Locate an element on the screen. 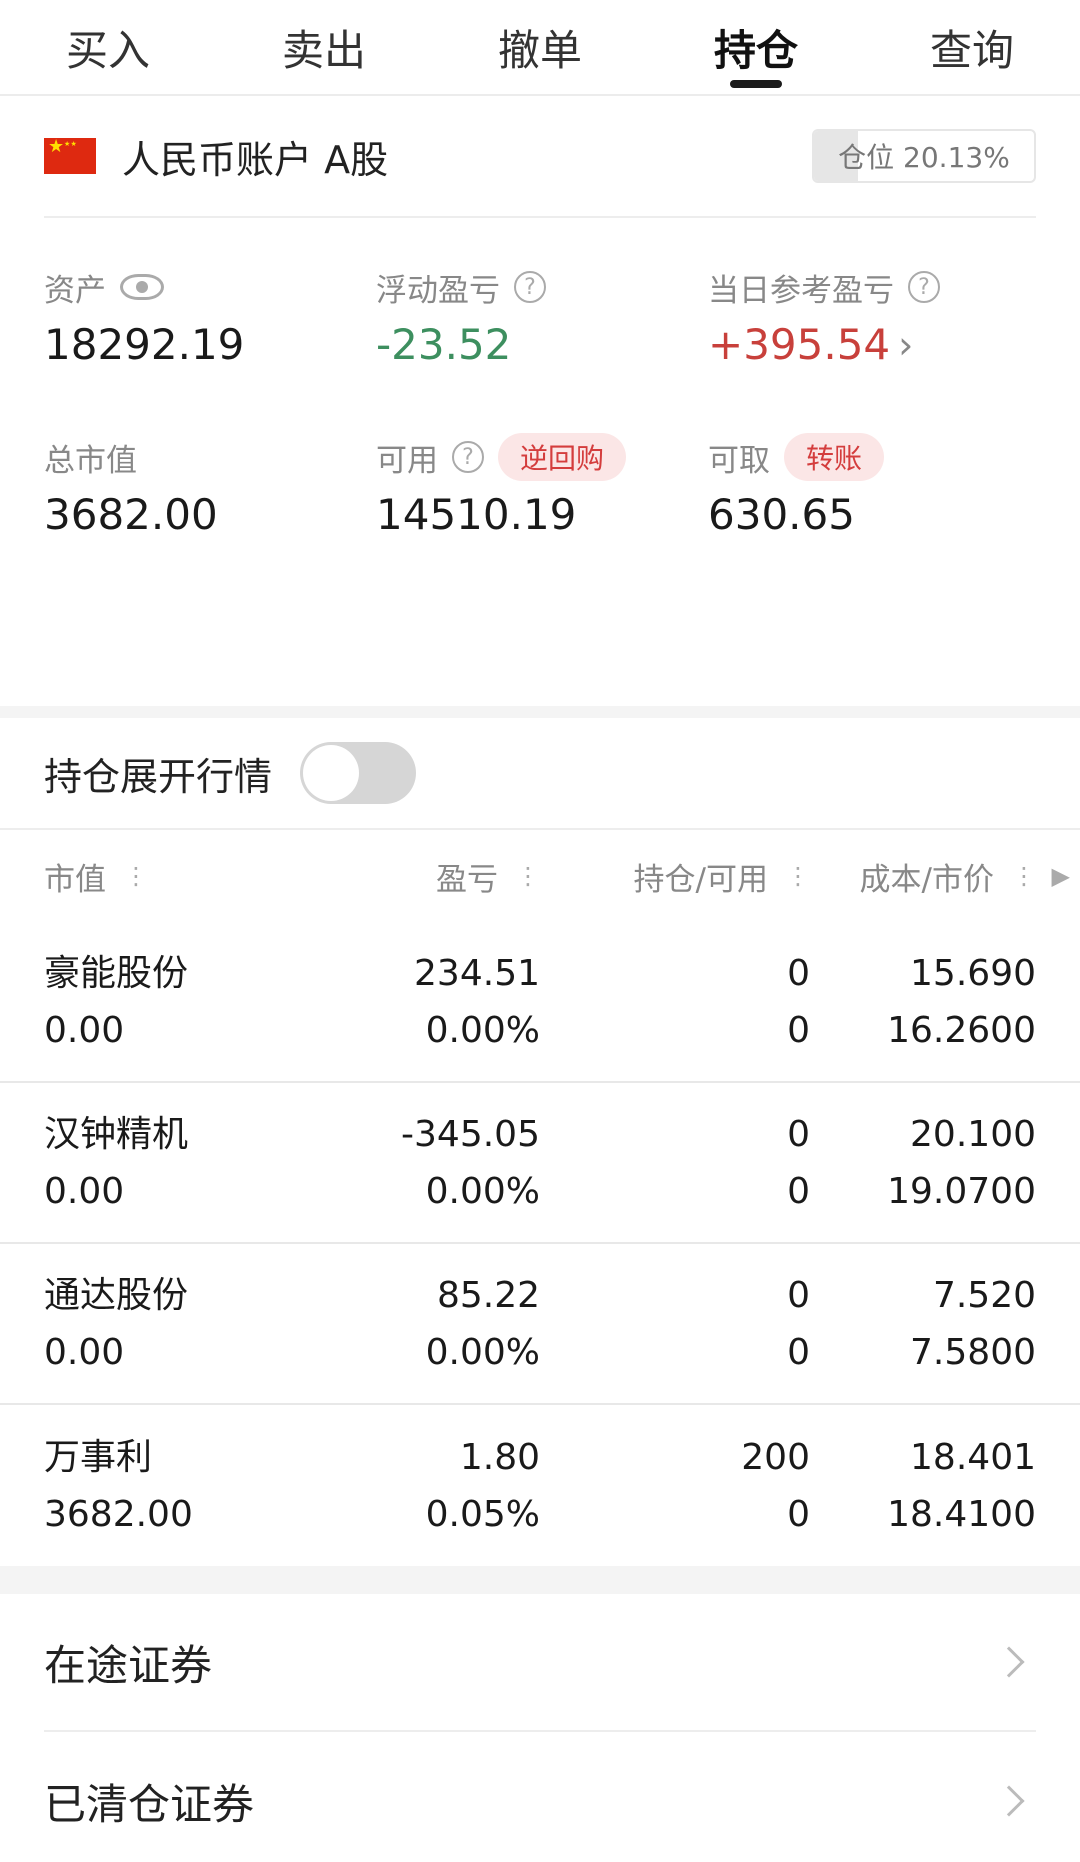 The height and width of the screenshot is (1862, 1080). stat-daily-pnl-label: 当日参考盈亏 is located at coordinates (801, 290).